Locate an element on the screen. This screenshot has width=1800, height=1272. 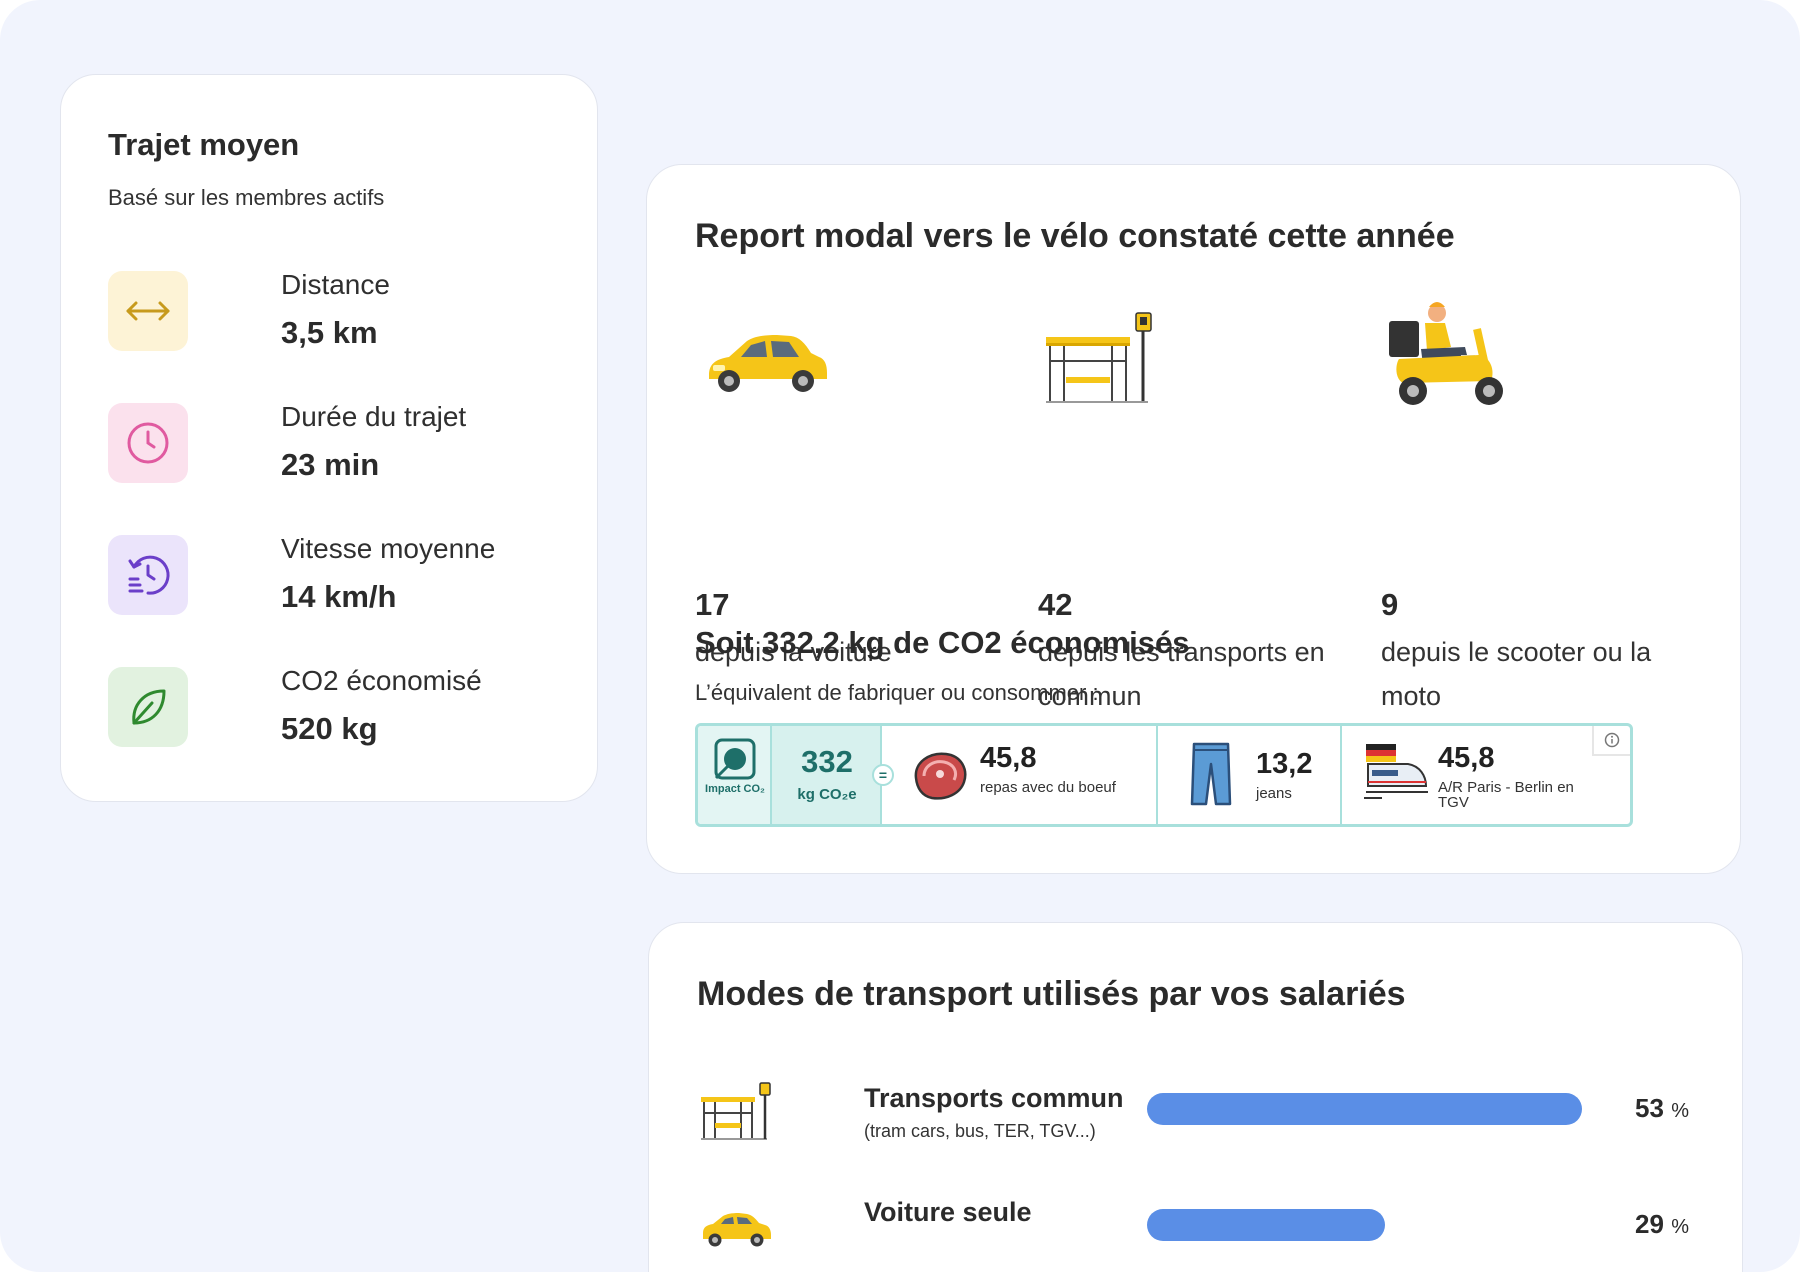
shift-number: 9 is located at coordinates (1390, 604).